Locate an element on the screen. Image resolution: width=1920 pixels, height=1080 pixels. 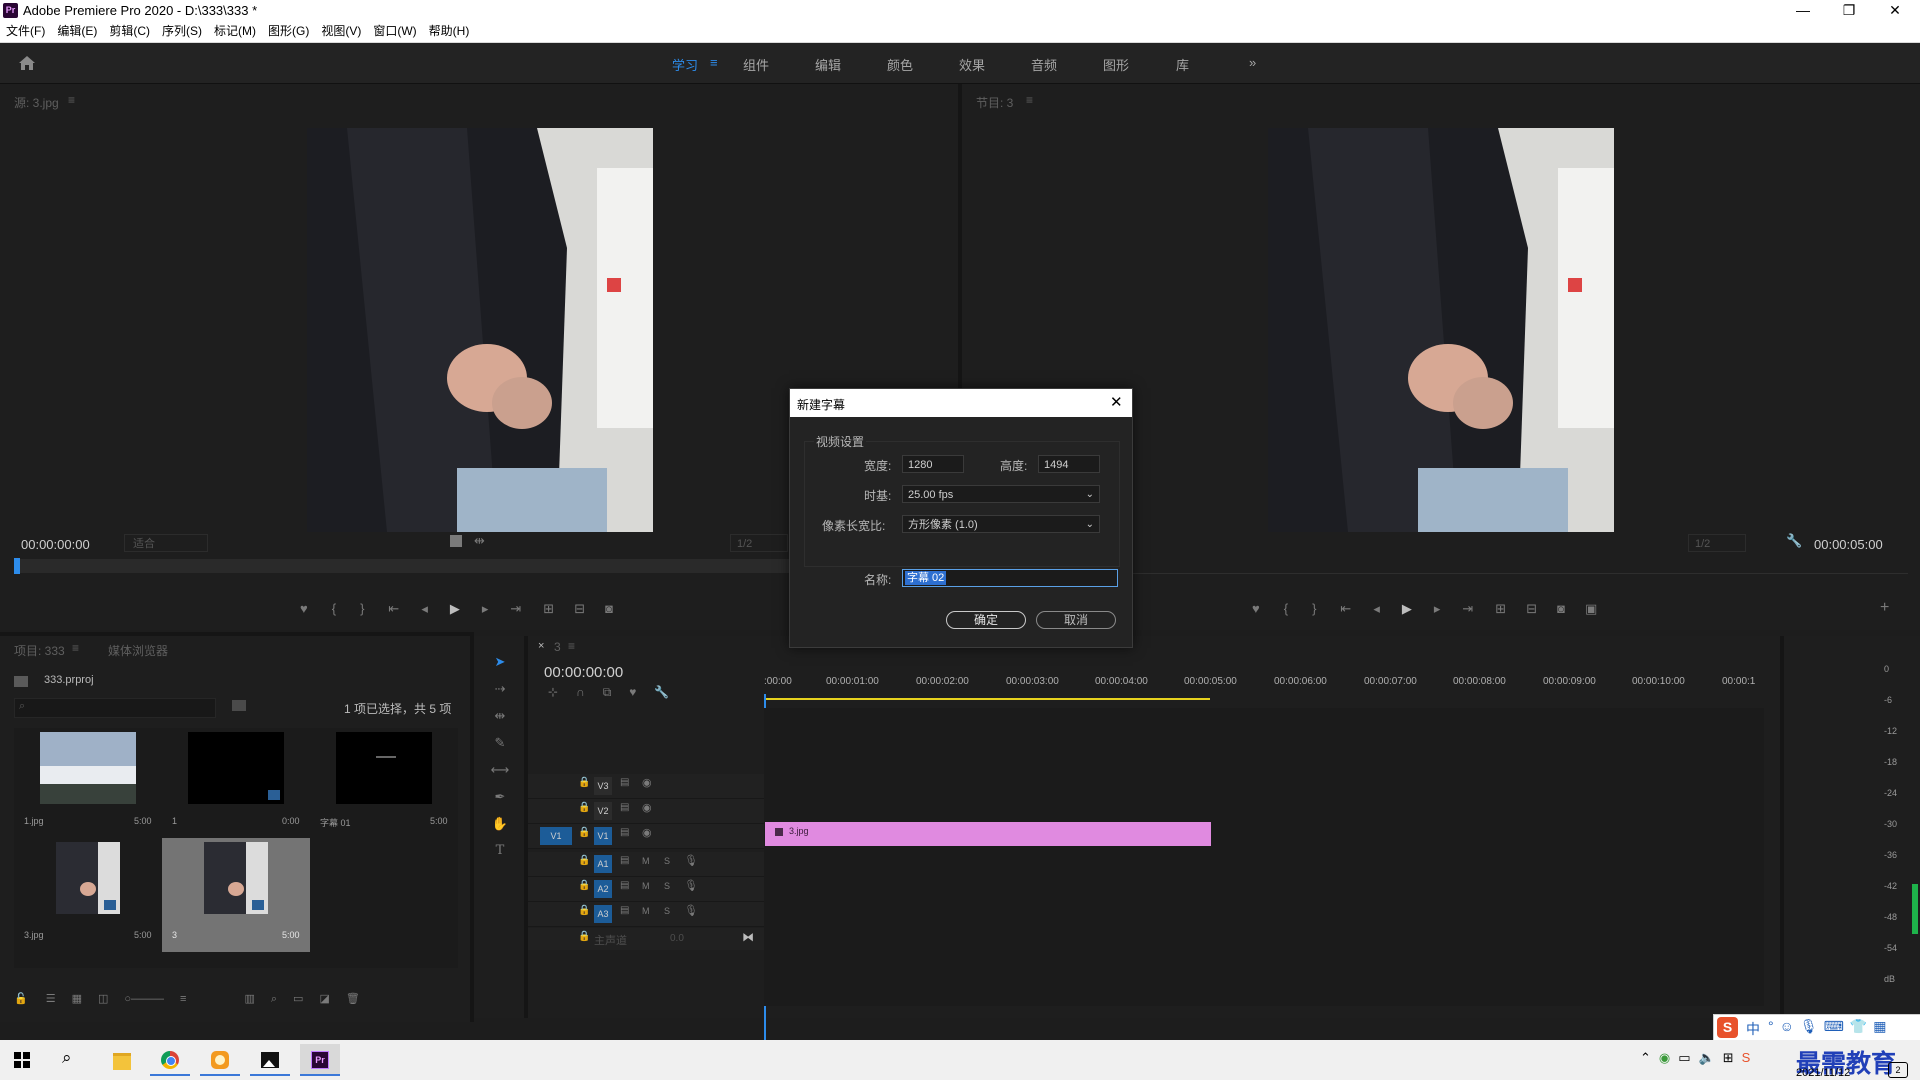
project-item-selected: 3 5:00 is located at coordinates (236, 895).